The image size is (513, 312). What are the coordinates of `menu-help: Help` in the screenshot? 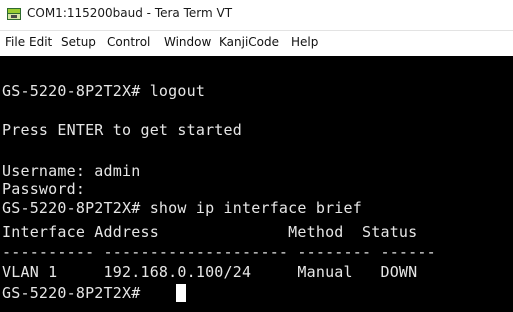 It's located at (304, 42).